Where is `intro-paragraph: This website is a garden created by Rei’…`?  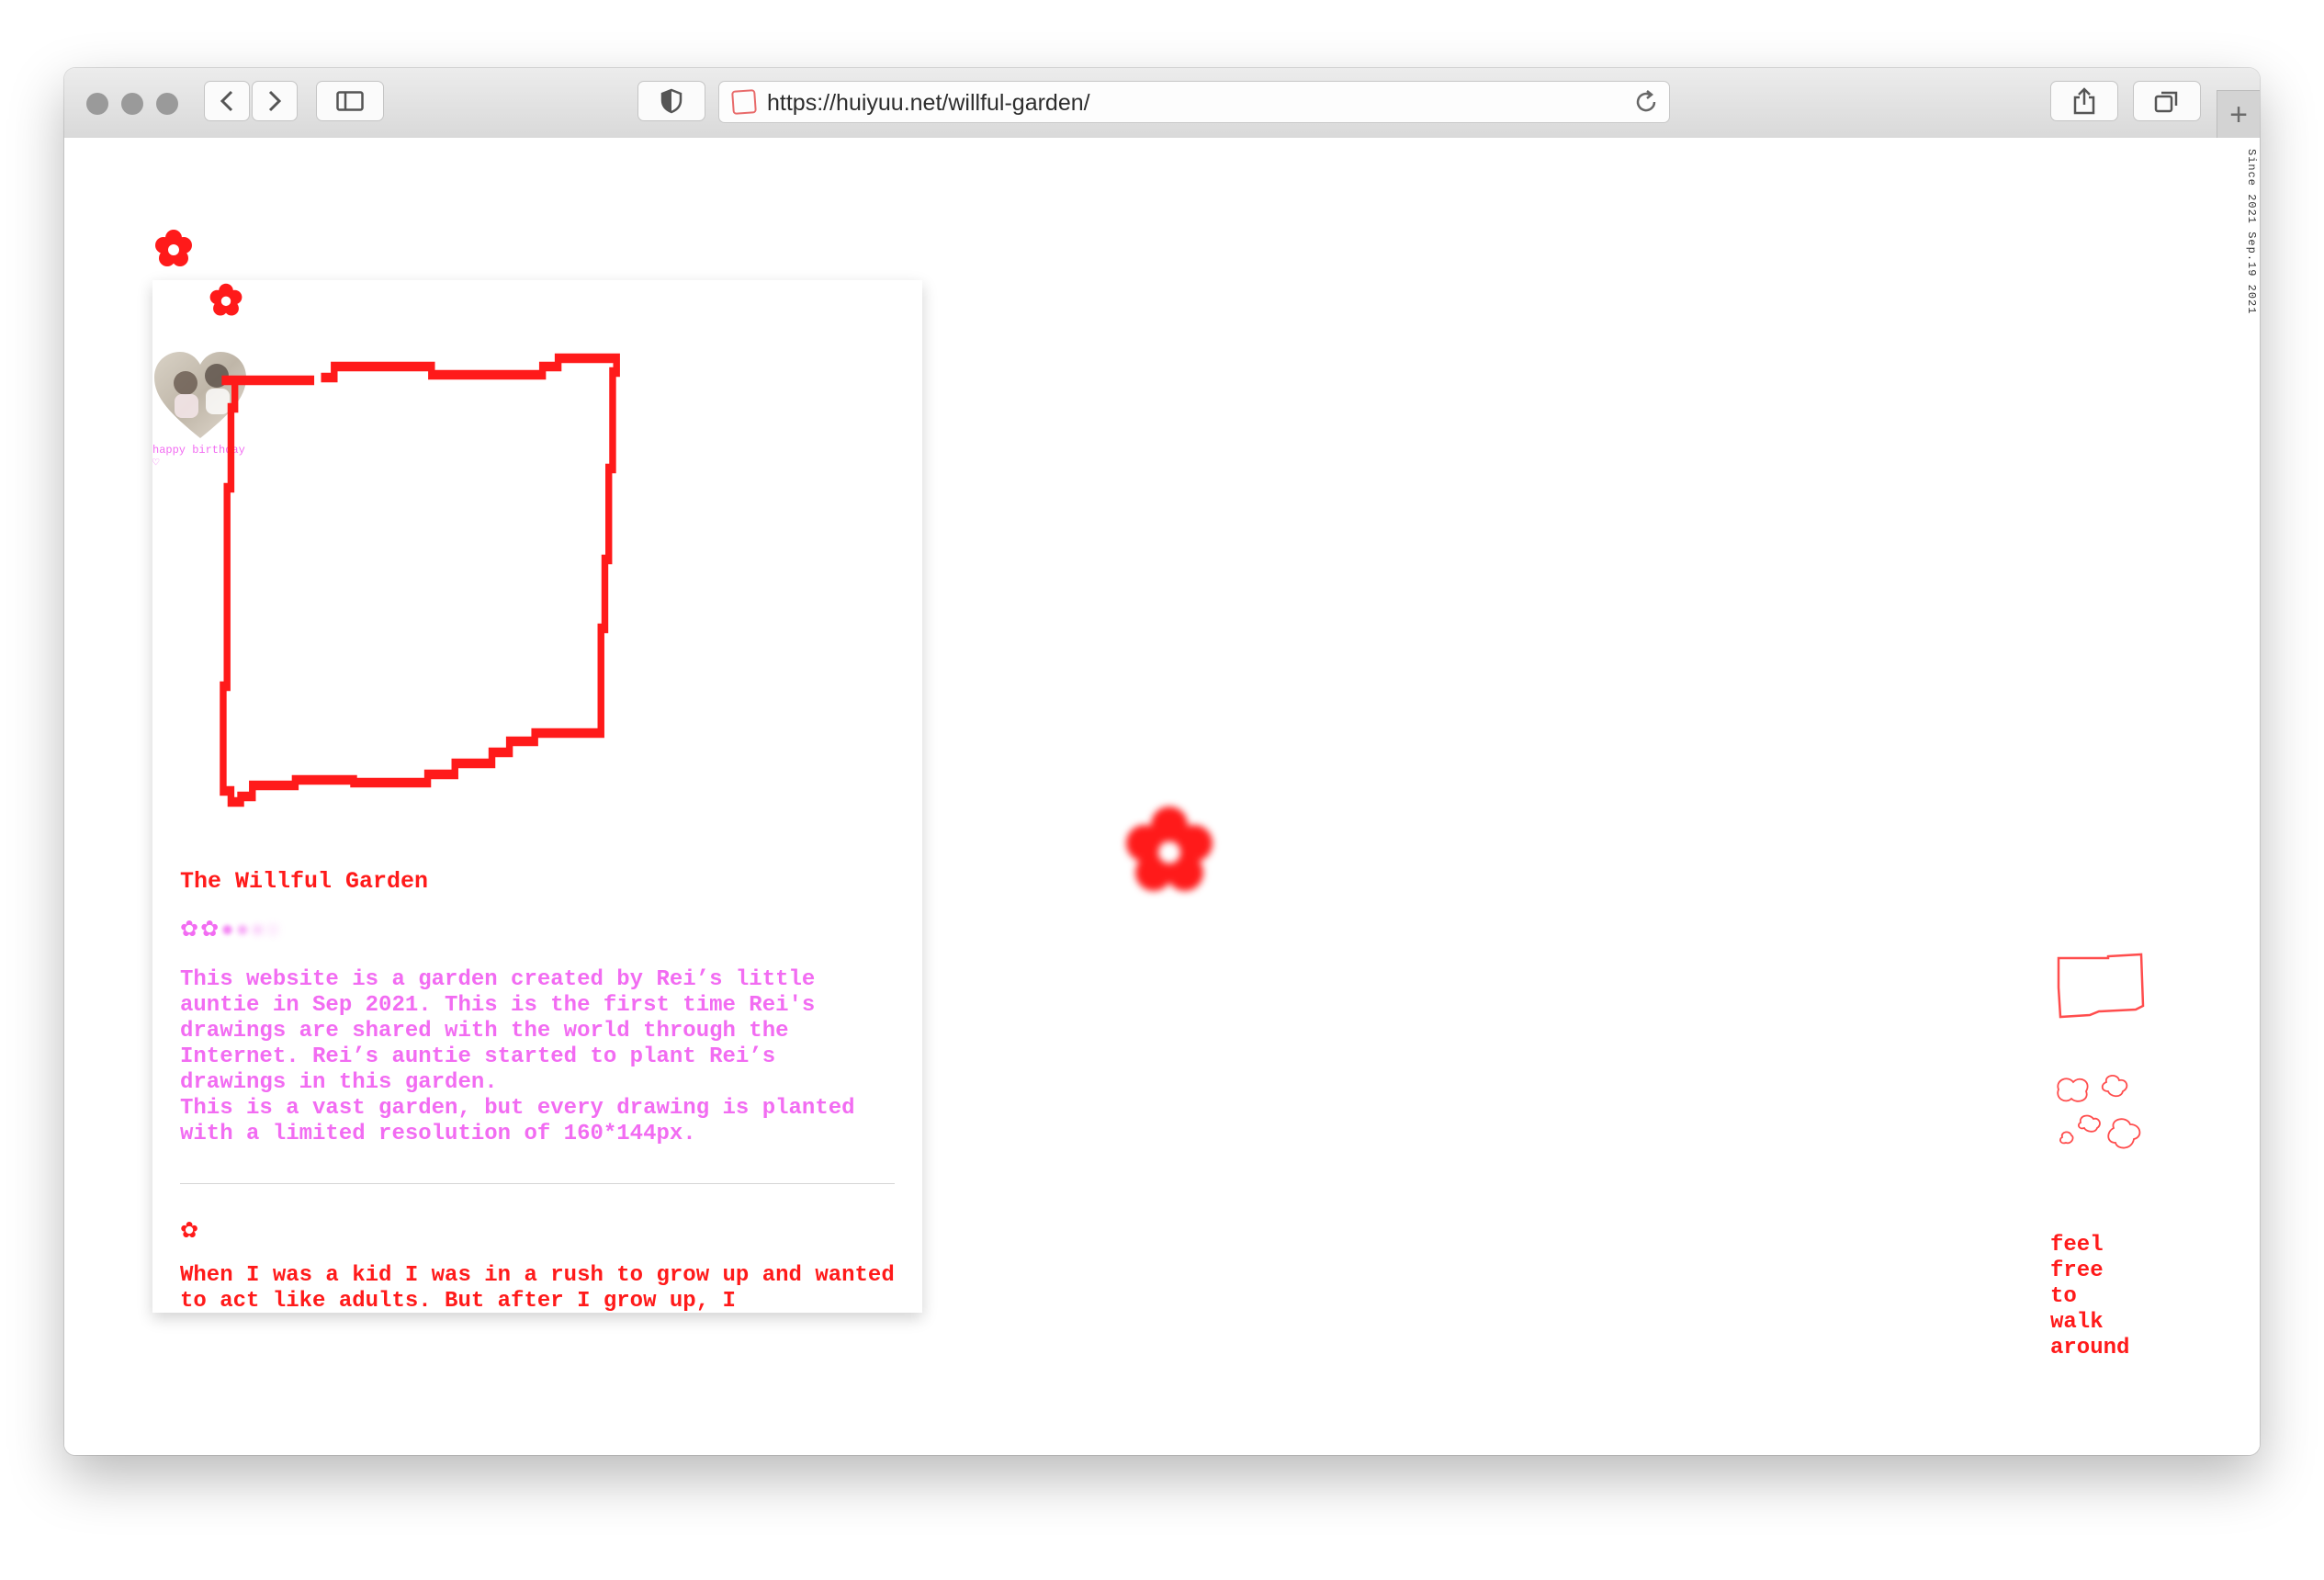
intro-paragraph: This website is a garden created by Rei’… is located at coordinates (517, 1056).